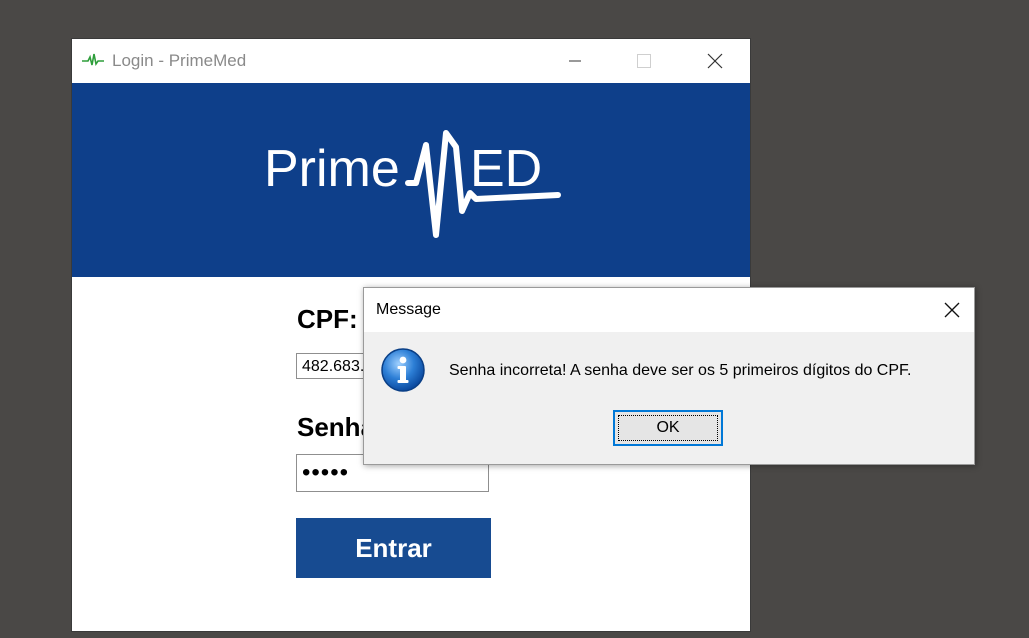  I want to click on window-title: Login - PrimeMed, so click(179, 60).